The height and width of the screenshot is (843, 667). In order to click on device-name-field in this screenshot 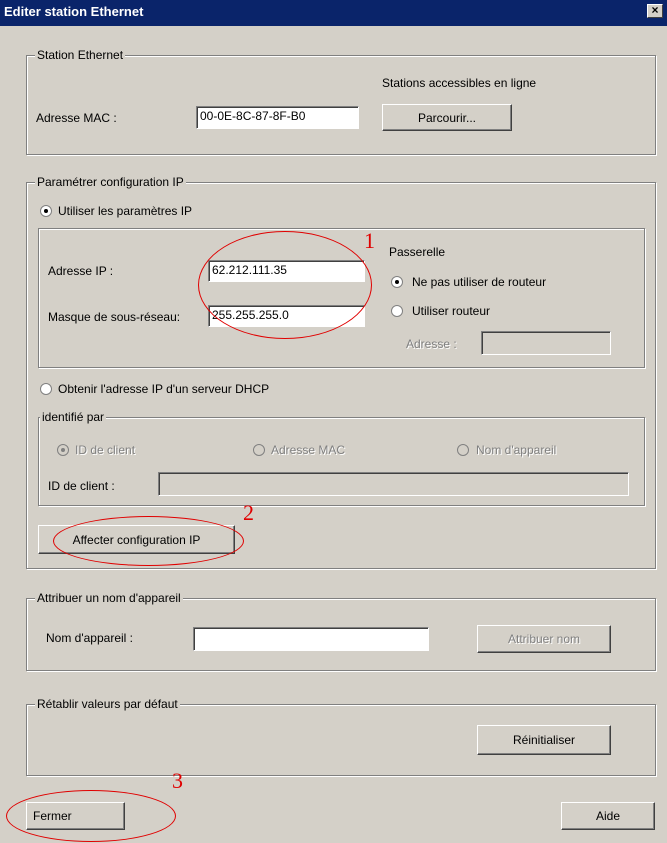, I will do `click(311, 639)`.